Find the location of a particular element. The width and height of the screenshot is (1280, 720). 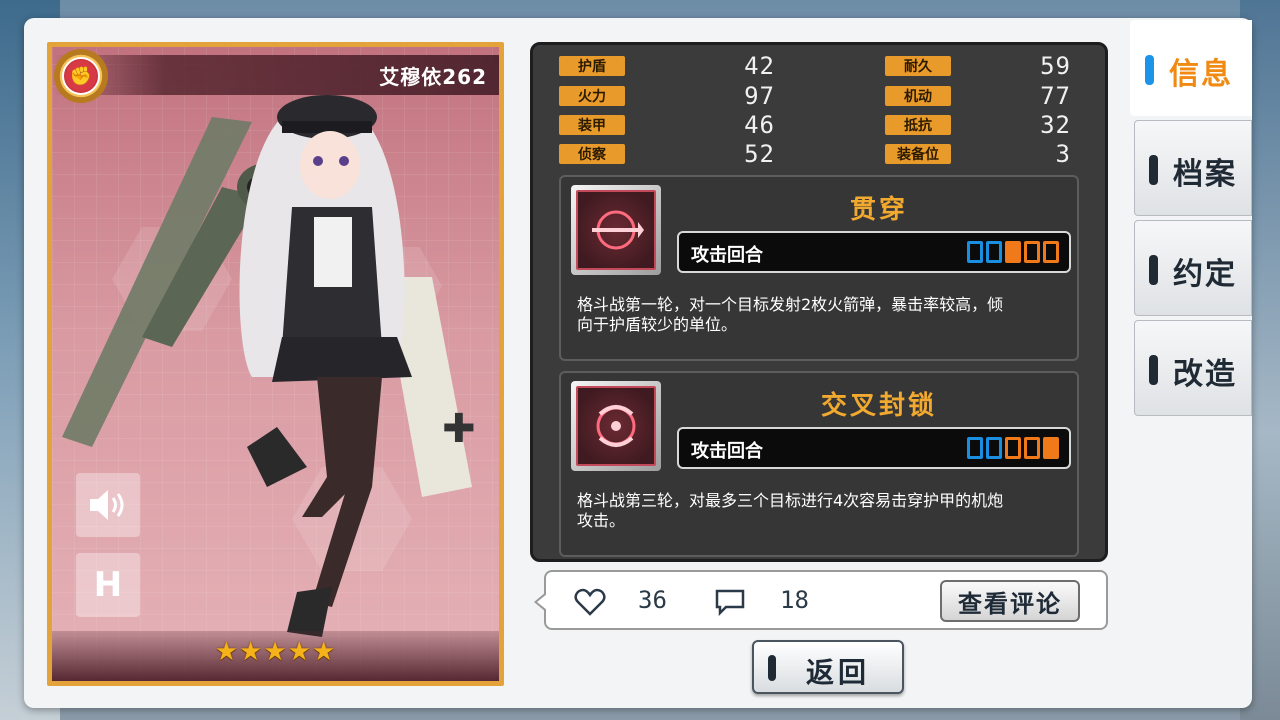

stat-value: 97 is located at coordinates (759, 96).